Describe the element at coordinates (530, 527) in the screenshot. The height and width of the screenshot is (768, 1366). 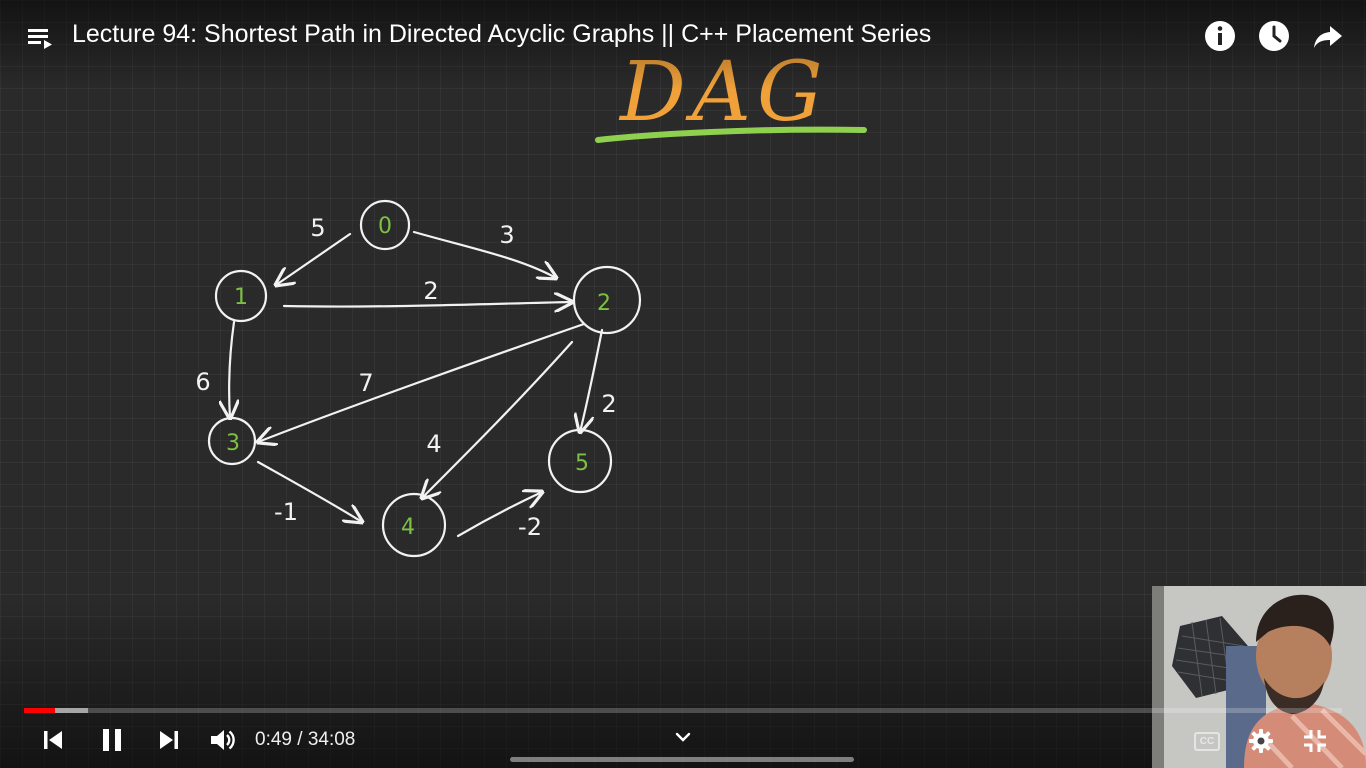
I see `weight-4-5: -2` at that location.